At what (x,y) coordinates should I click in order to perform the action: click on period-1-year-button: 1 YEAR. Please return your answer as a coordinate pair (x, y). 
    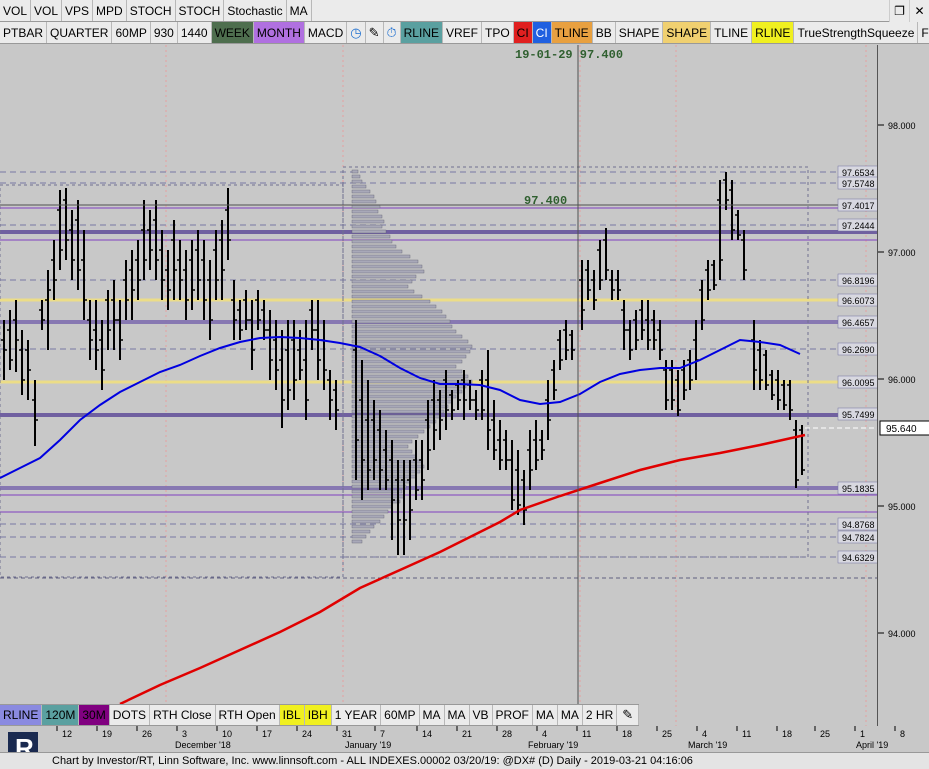
    Looking at the image, I should click on (356, 715).